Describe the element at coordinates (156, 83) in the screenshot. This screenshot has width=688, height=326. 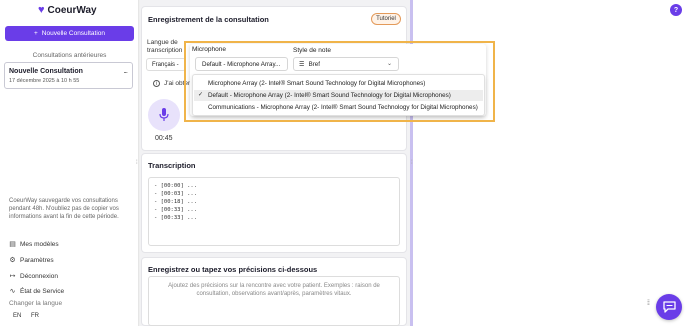
I see `info-icon: i` at that location.